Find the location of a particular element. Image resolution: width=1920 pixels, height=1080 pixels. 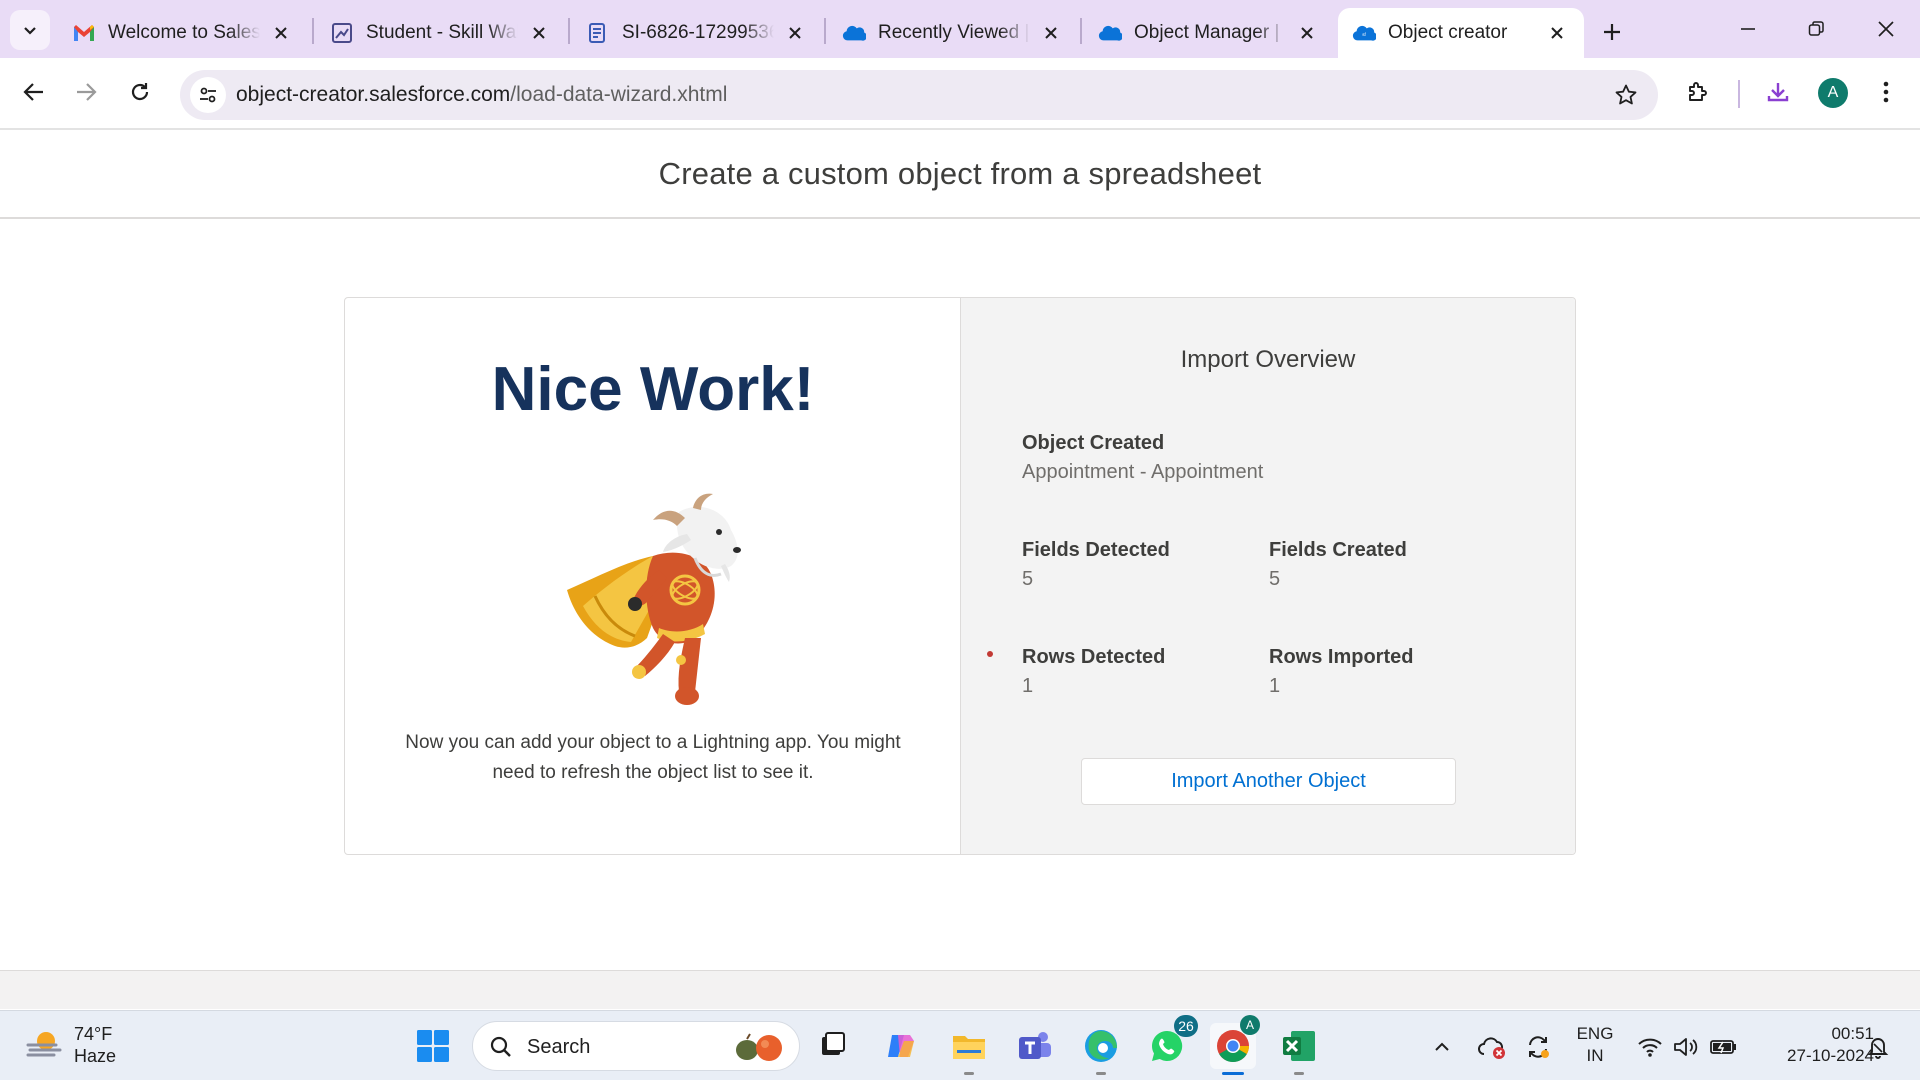

tab-title: Student - Skill Wallet is located at coordinates (442, 32).